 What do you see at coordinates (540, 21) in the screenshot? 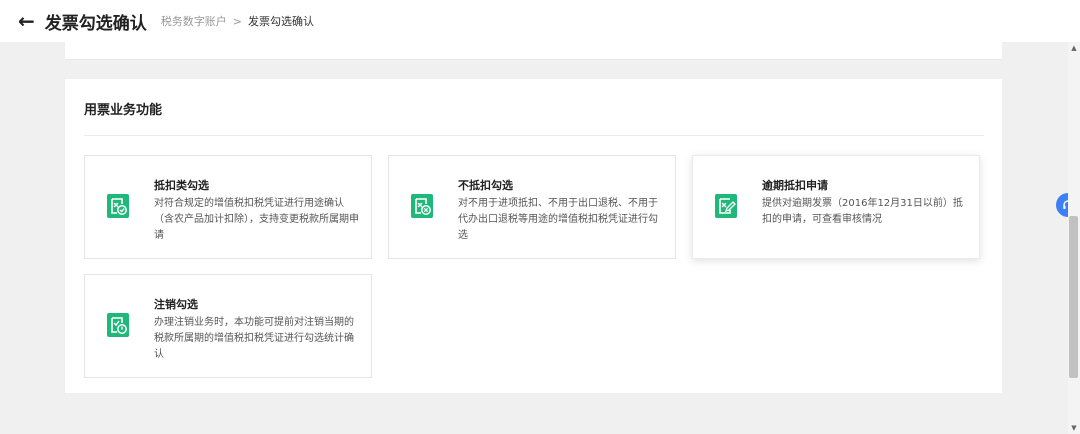
I see `top-bar: ← 发票勾选确认 税务数字账户 > 发票勾选确认` at bounding box center [540, 21].